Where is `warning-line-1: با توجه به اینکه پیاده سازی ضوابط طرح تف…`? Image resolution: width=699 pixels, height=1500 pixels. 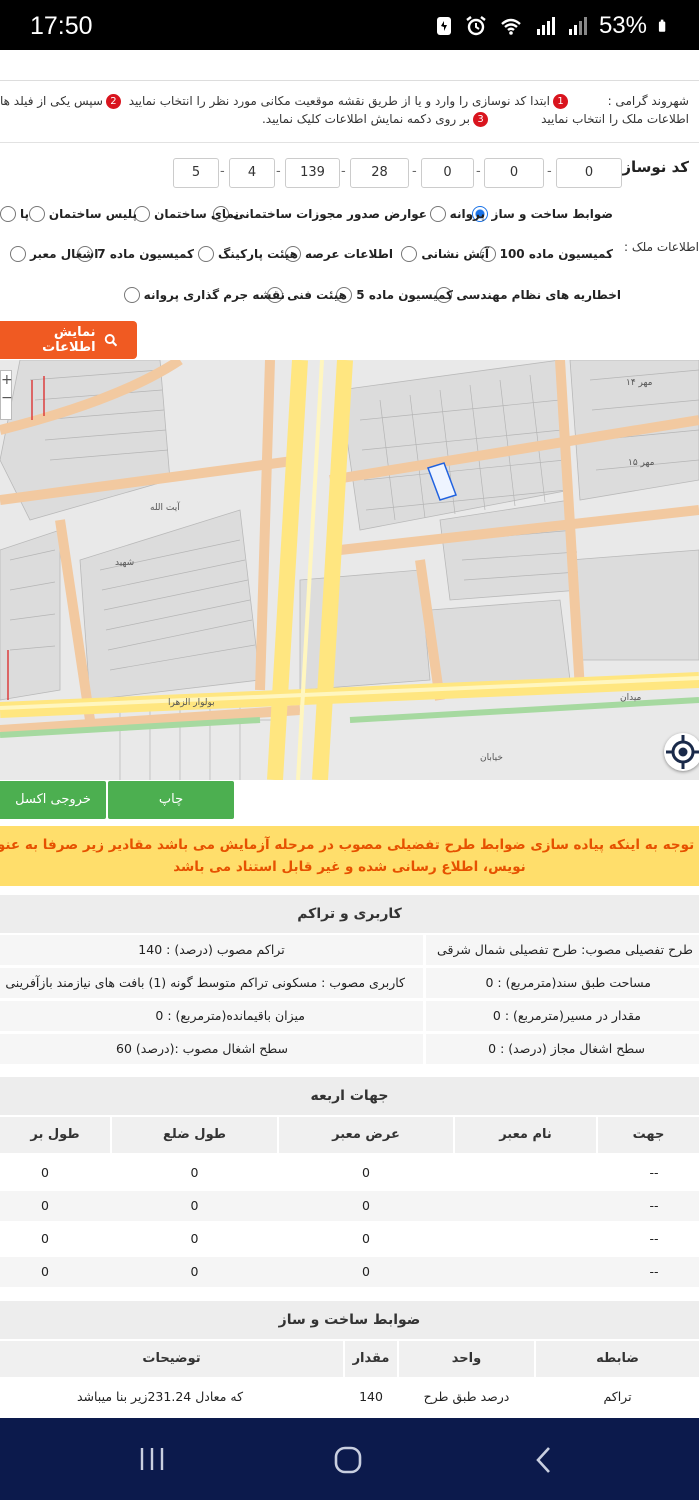
warning-line-1: با توجه به اینکه پیاده سازی ضوابط طرح تف… is located at coordinates (349, 845).